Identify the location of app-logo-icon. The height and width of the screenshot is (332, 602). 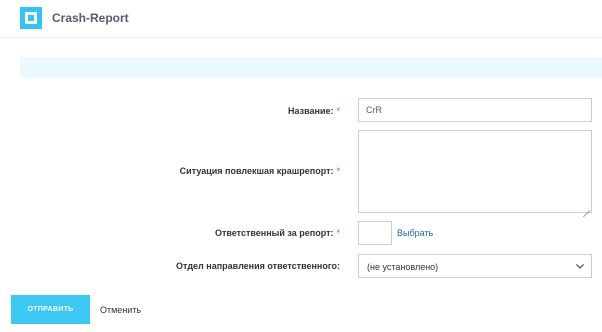
(31, 18).